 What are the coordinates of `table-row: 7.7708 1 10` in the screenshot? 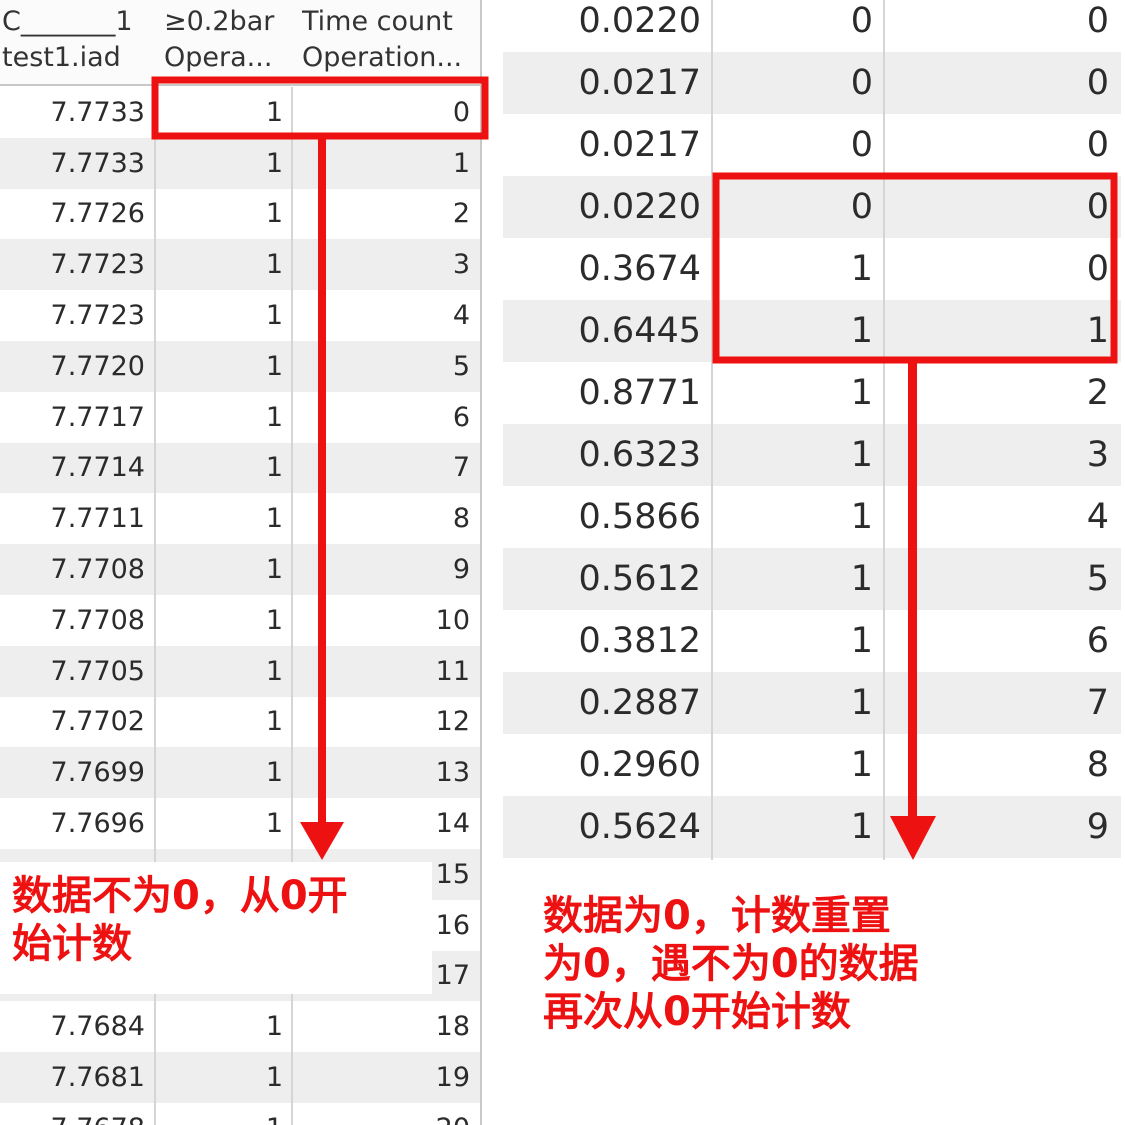 It's located at (240, 620).